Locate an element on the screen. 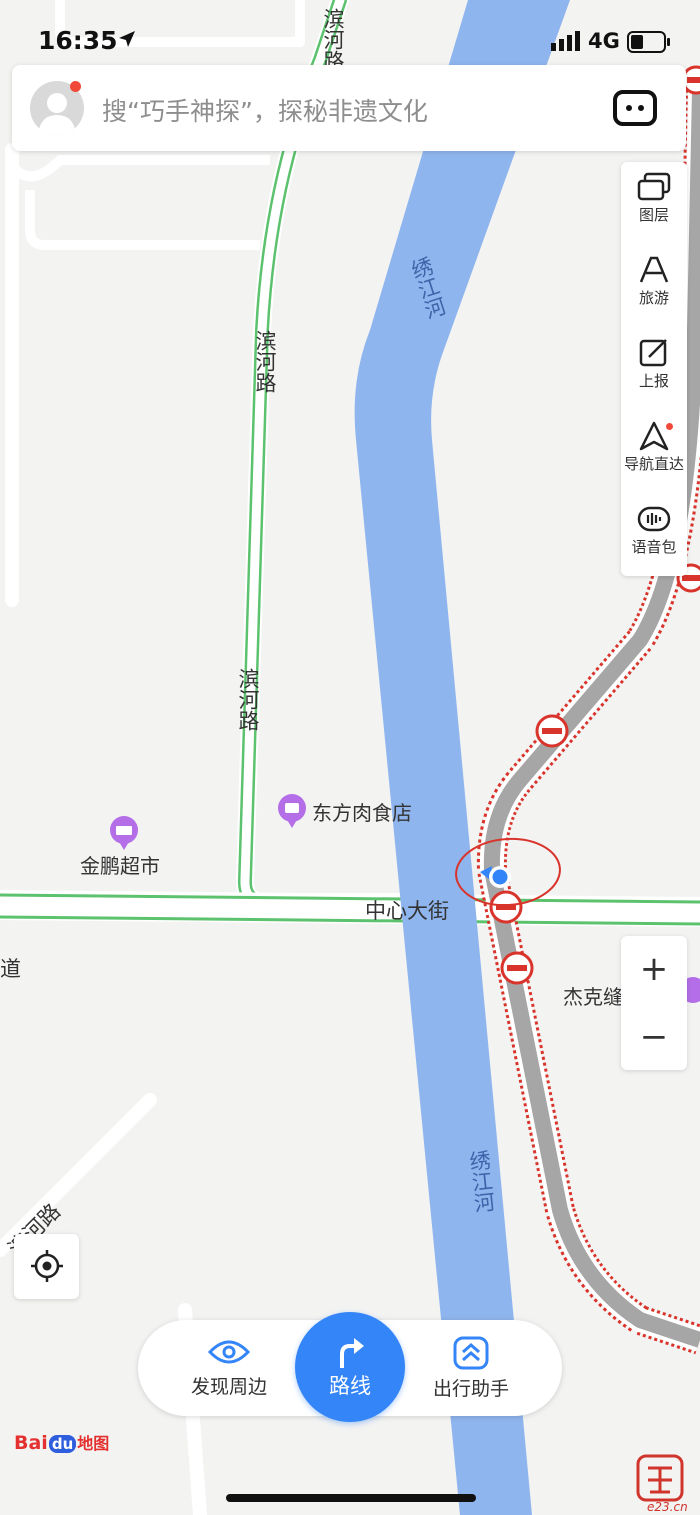 The width and height of the screenshot is (700, 1515). route-button: 路线 is located at coordinates (350, 1367).